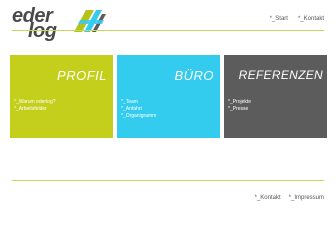  I want to click on logo-mark-icon, so click(90, 21).